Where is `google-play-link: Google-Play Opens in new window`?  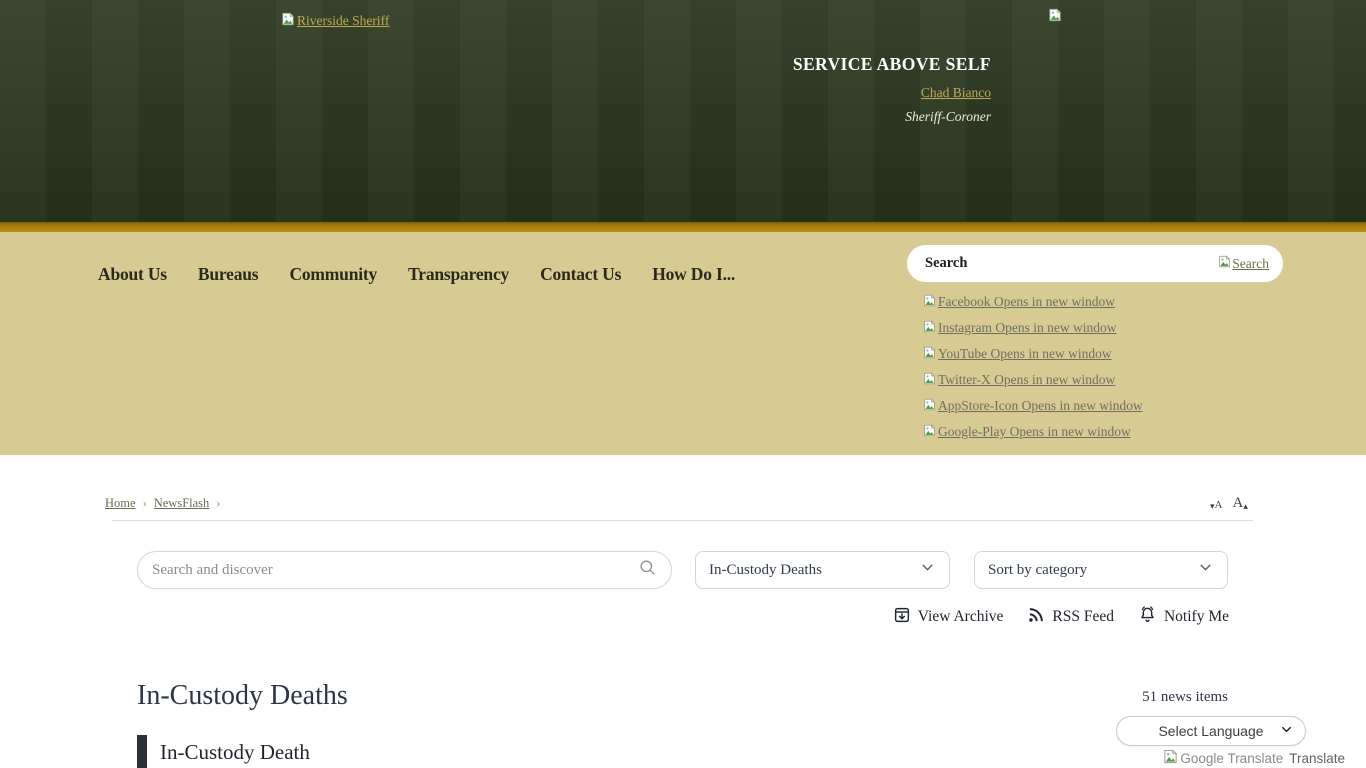
google-play-link: Google-Play Opens in new window is located at coordinates (1033, 432).